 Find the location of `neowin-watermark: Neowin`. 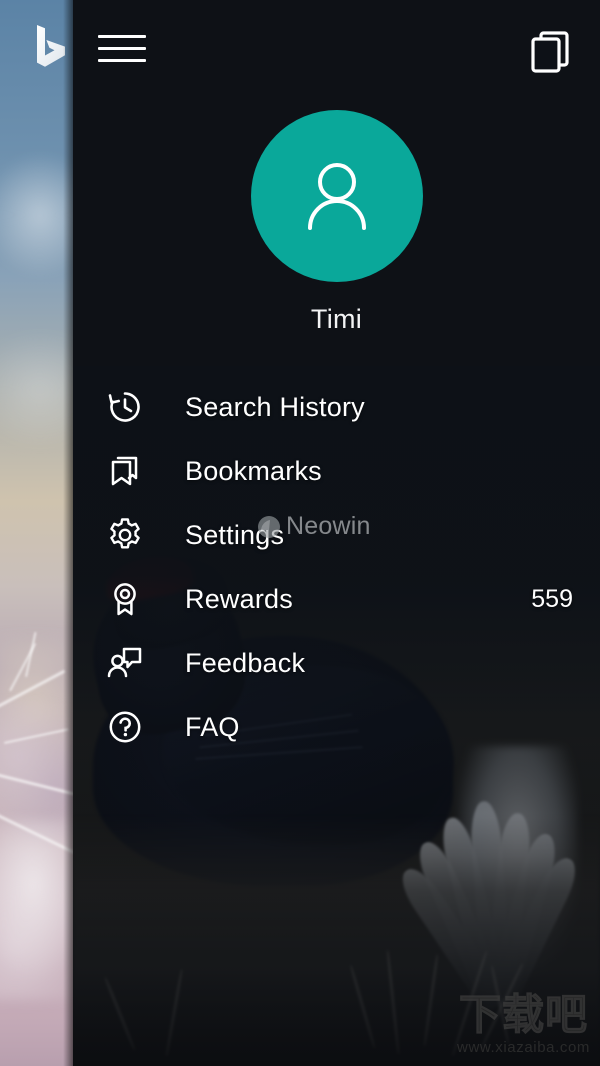

neowin-watermark: Neowin is located at coordinates (313, 526).